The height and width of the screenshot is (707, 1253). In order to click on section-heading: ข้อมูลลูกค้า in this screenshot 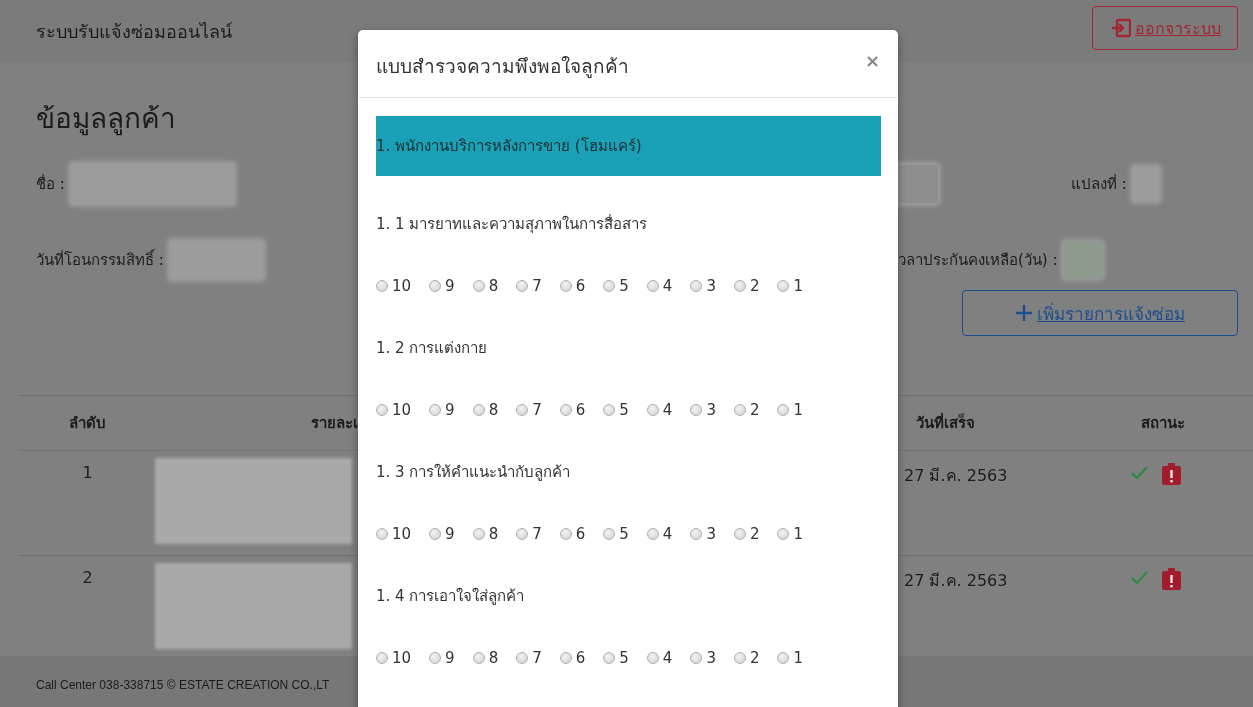, I will do `click(106, 119)`.